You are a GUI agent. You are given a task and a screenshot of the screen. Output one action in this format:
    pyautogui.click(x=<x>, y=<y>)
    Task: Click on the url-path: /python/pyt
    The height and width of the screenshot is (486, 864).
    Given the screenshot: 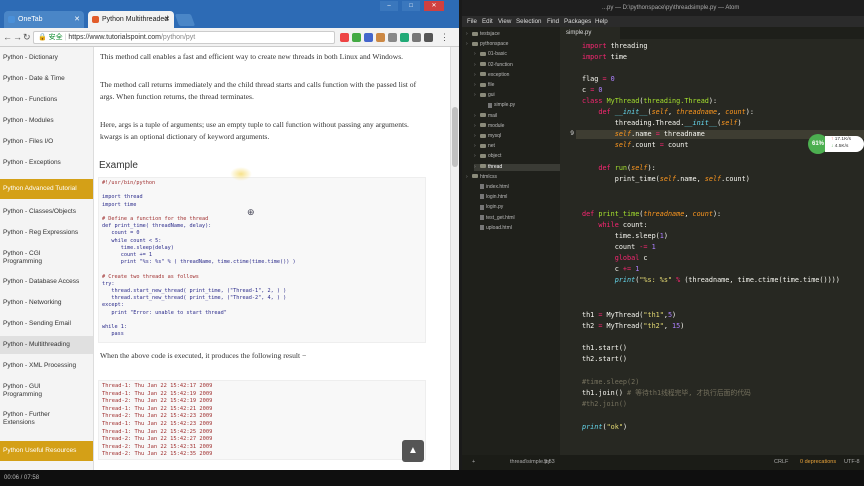 What is the action you would take?
    pyautogui.click(x=178, y=37)
    